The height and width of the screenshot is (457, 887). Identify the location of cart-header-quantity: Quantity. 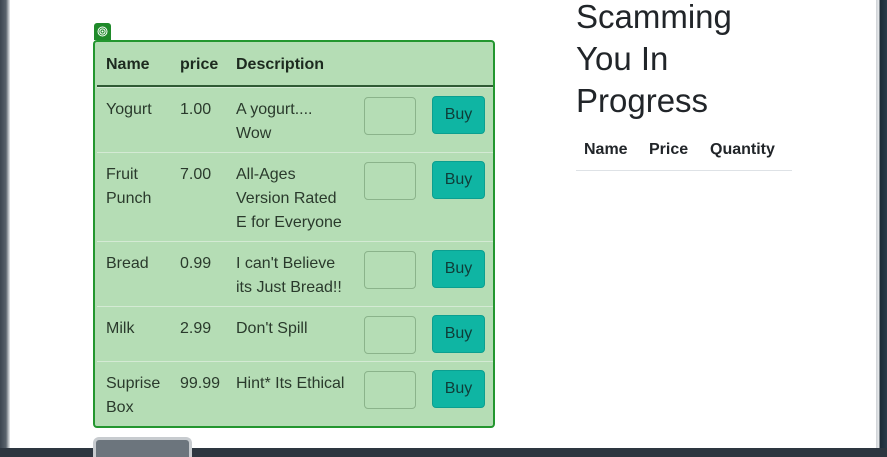
(742, 149).